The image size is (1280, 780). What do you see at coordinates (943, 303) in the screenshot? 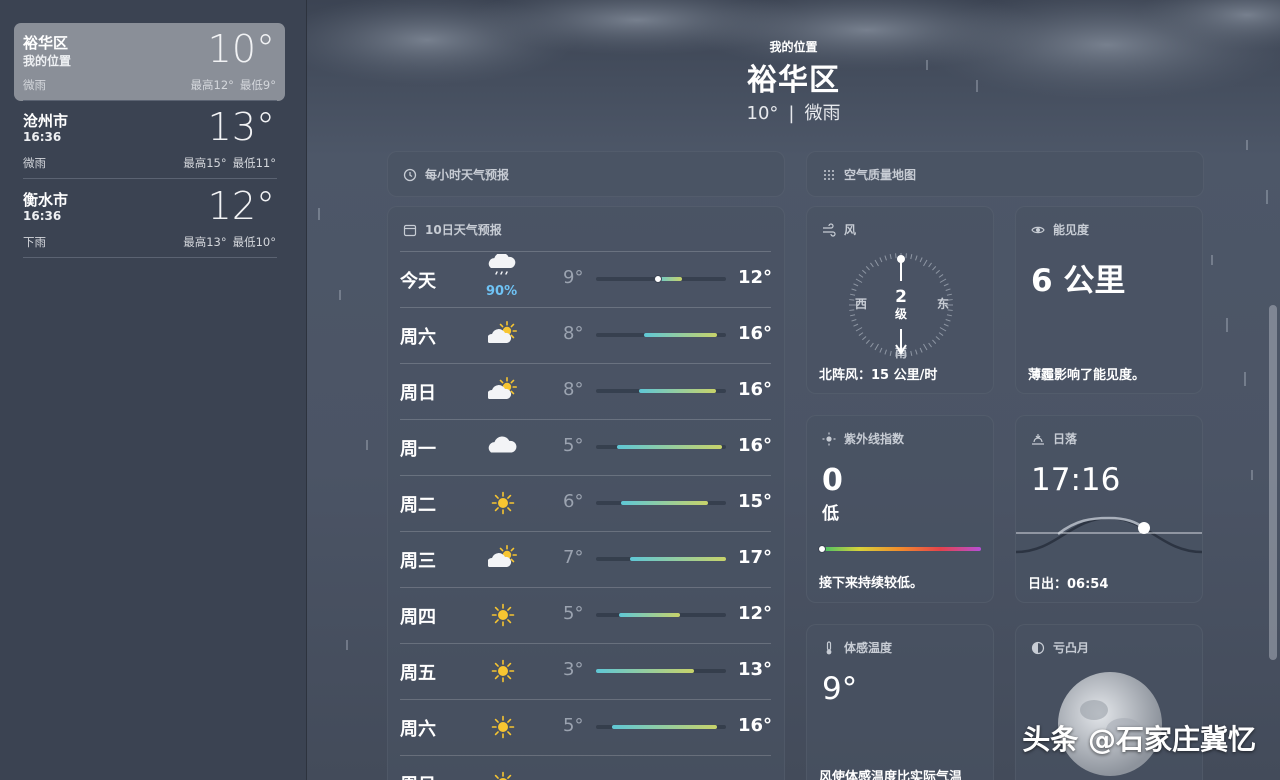
I see `compass-east: 东` at bounding box center [943, 303].